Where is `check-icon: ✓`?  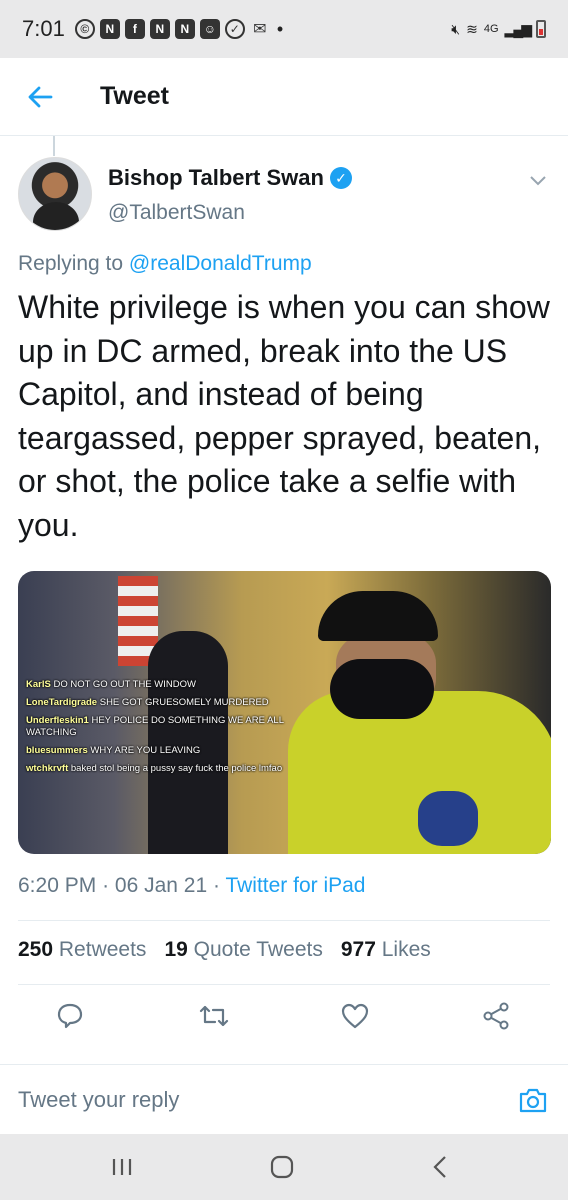 check-icon: ✓ is located at coordinates (234, 29).